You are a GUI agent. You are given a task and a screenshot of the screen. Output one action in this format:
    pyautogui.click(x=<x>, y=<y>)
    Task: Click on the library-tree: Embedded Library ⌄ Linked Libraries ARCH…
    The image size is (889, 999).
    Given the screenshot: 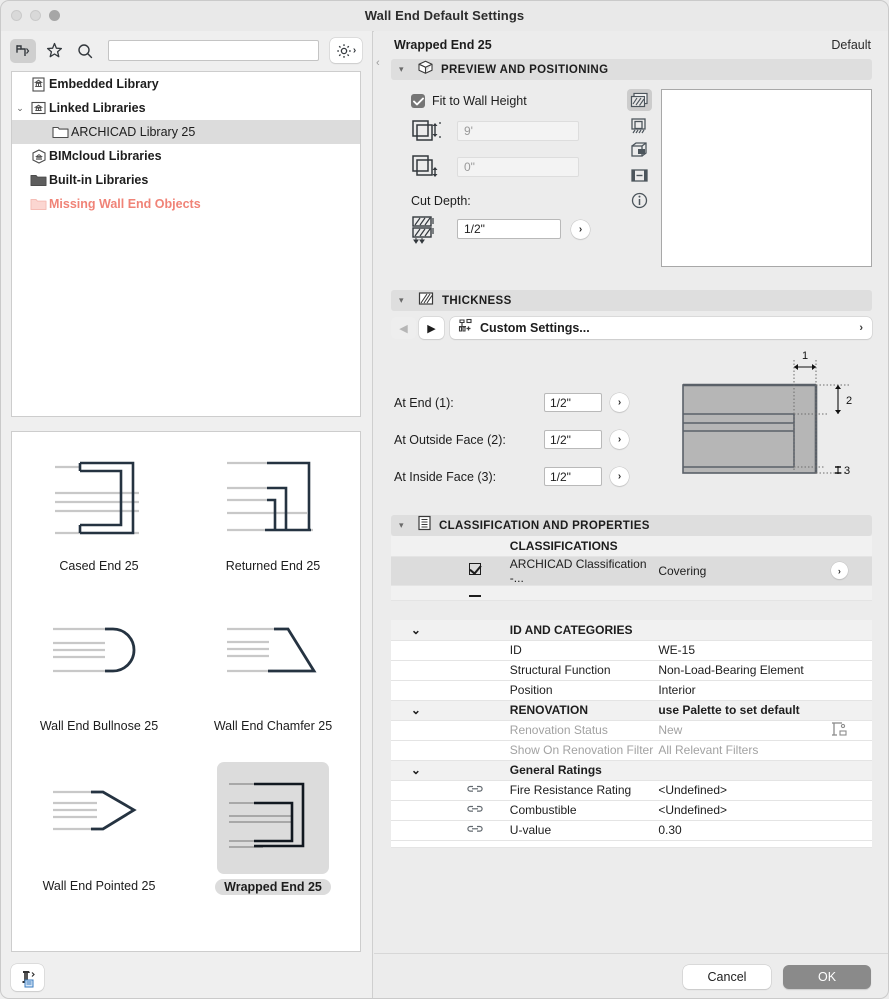 What is the action you would take?
    pyautogui.click(x=186, y=244)
    